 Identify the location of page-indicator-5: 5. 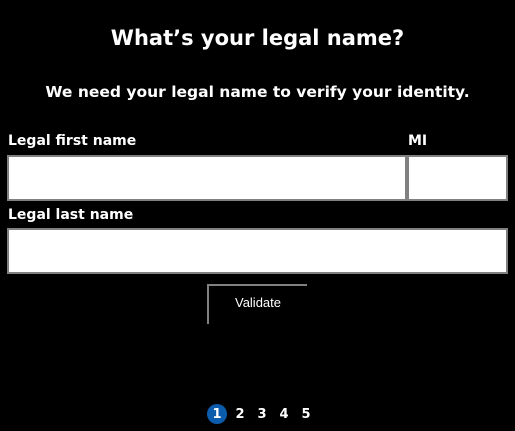
(306, 414).